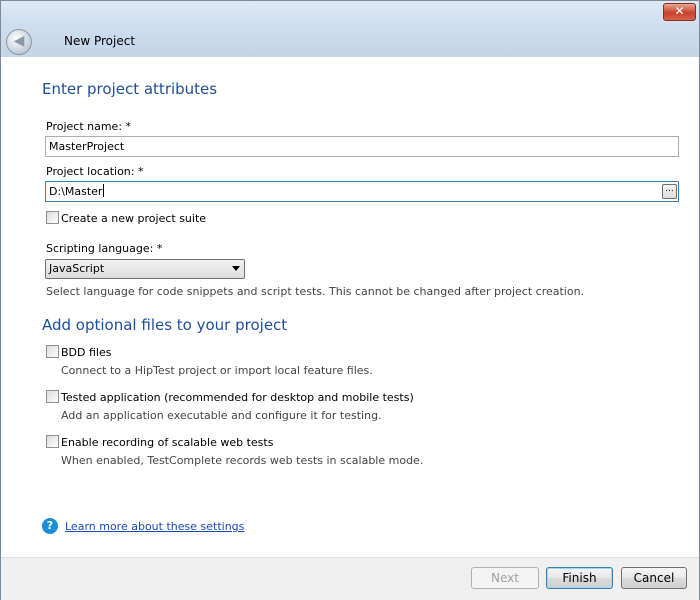  I want to click on cancel-button: Cancel, so click(654, 578).